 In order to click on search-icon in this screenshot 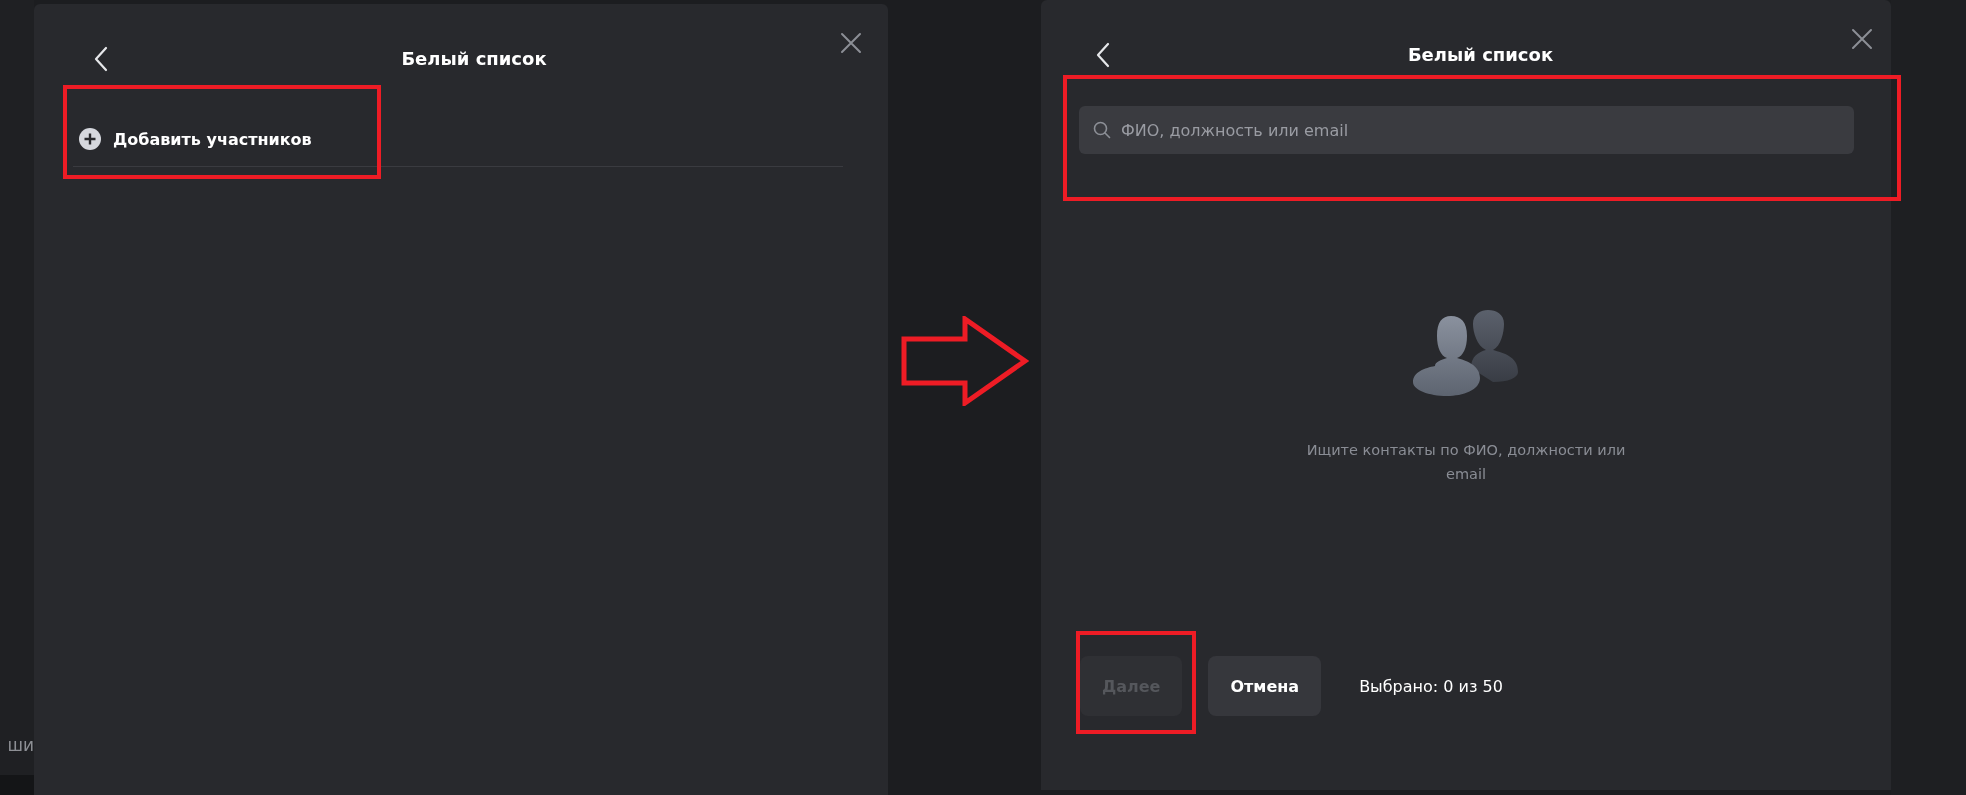, I will do `click(1102, 130)`.